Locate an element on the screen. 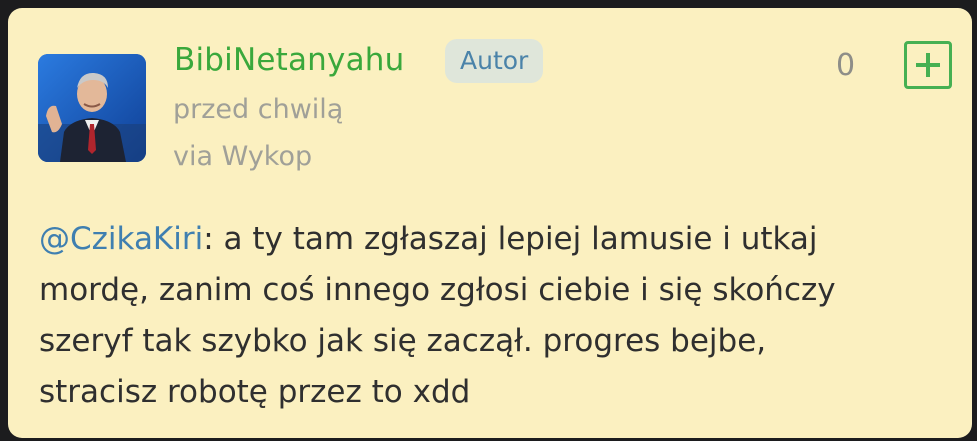  author-username: BibiNetanyahu is located at coordinates (289, 60).